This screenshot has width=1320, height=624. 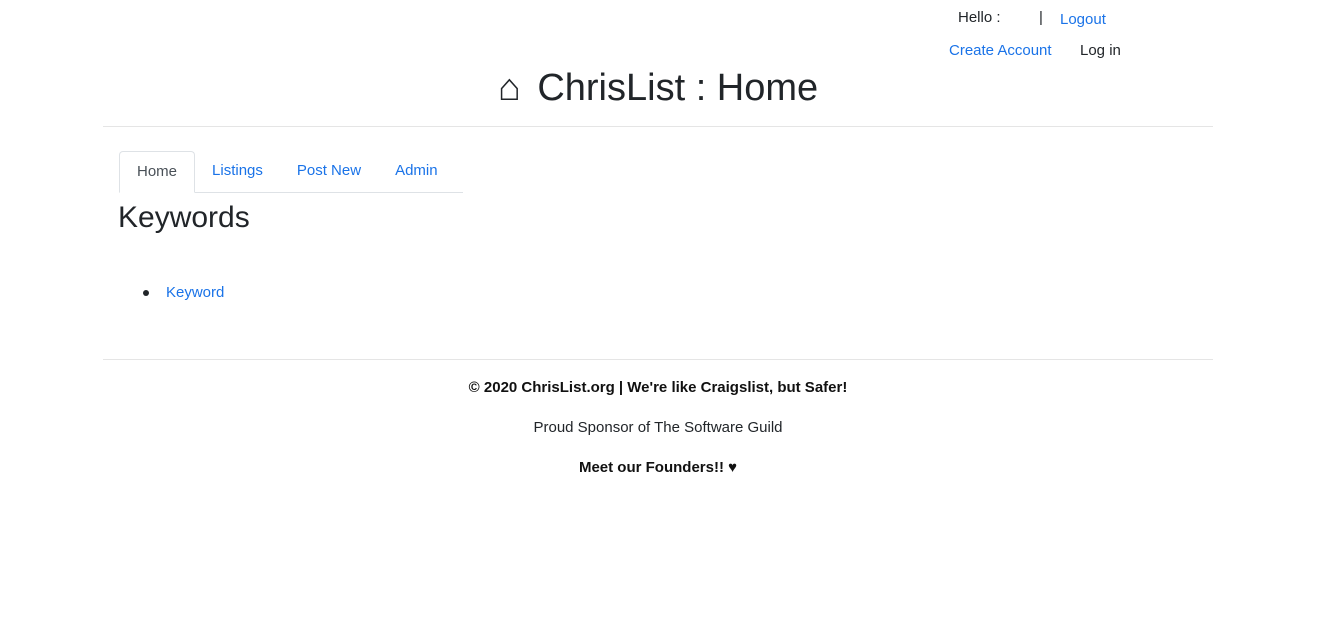 I want to click on home-icon: ⌂, so click(x=509, y=88).